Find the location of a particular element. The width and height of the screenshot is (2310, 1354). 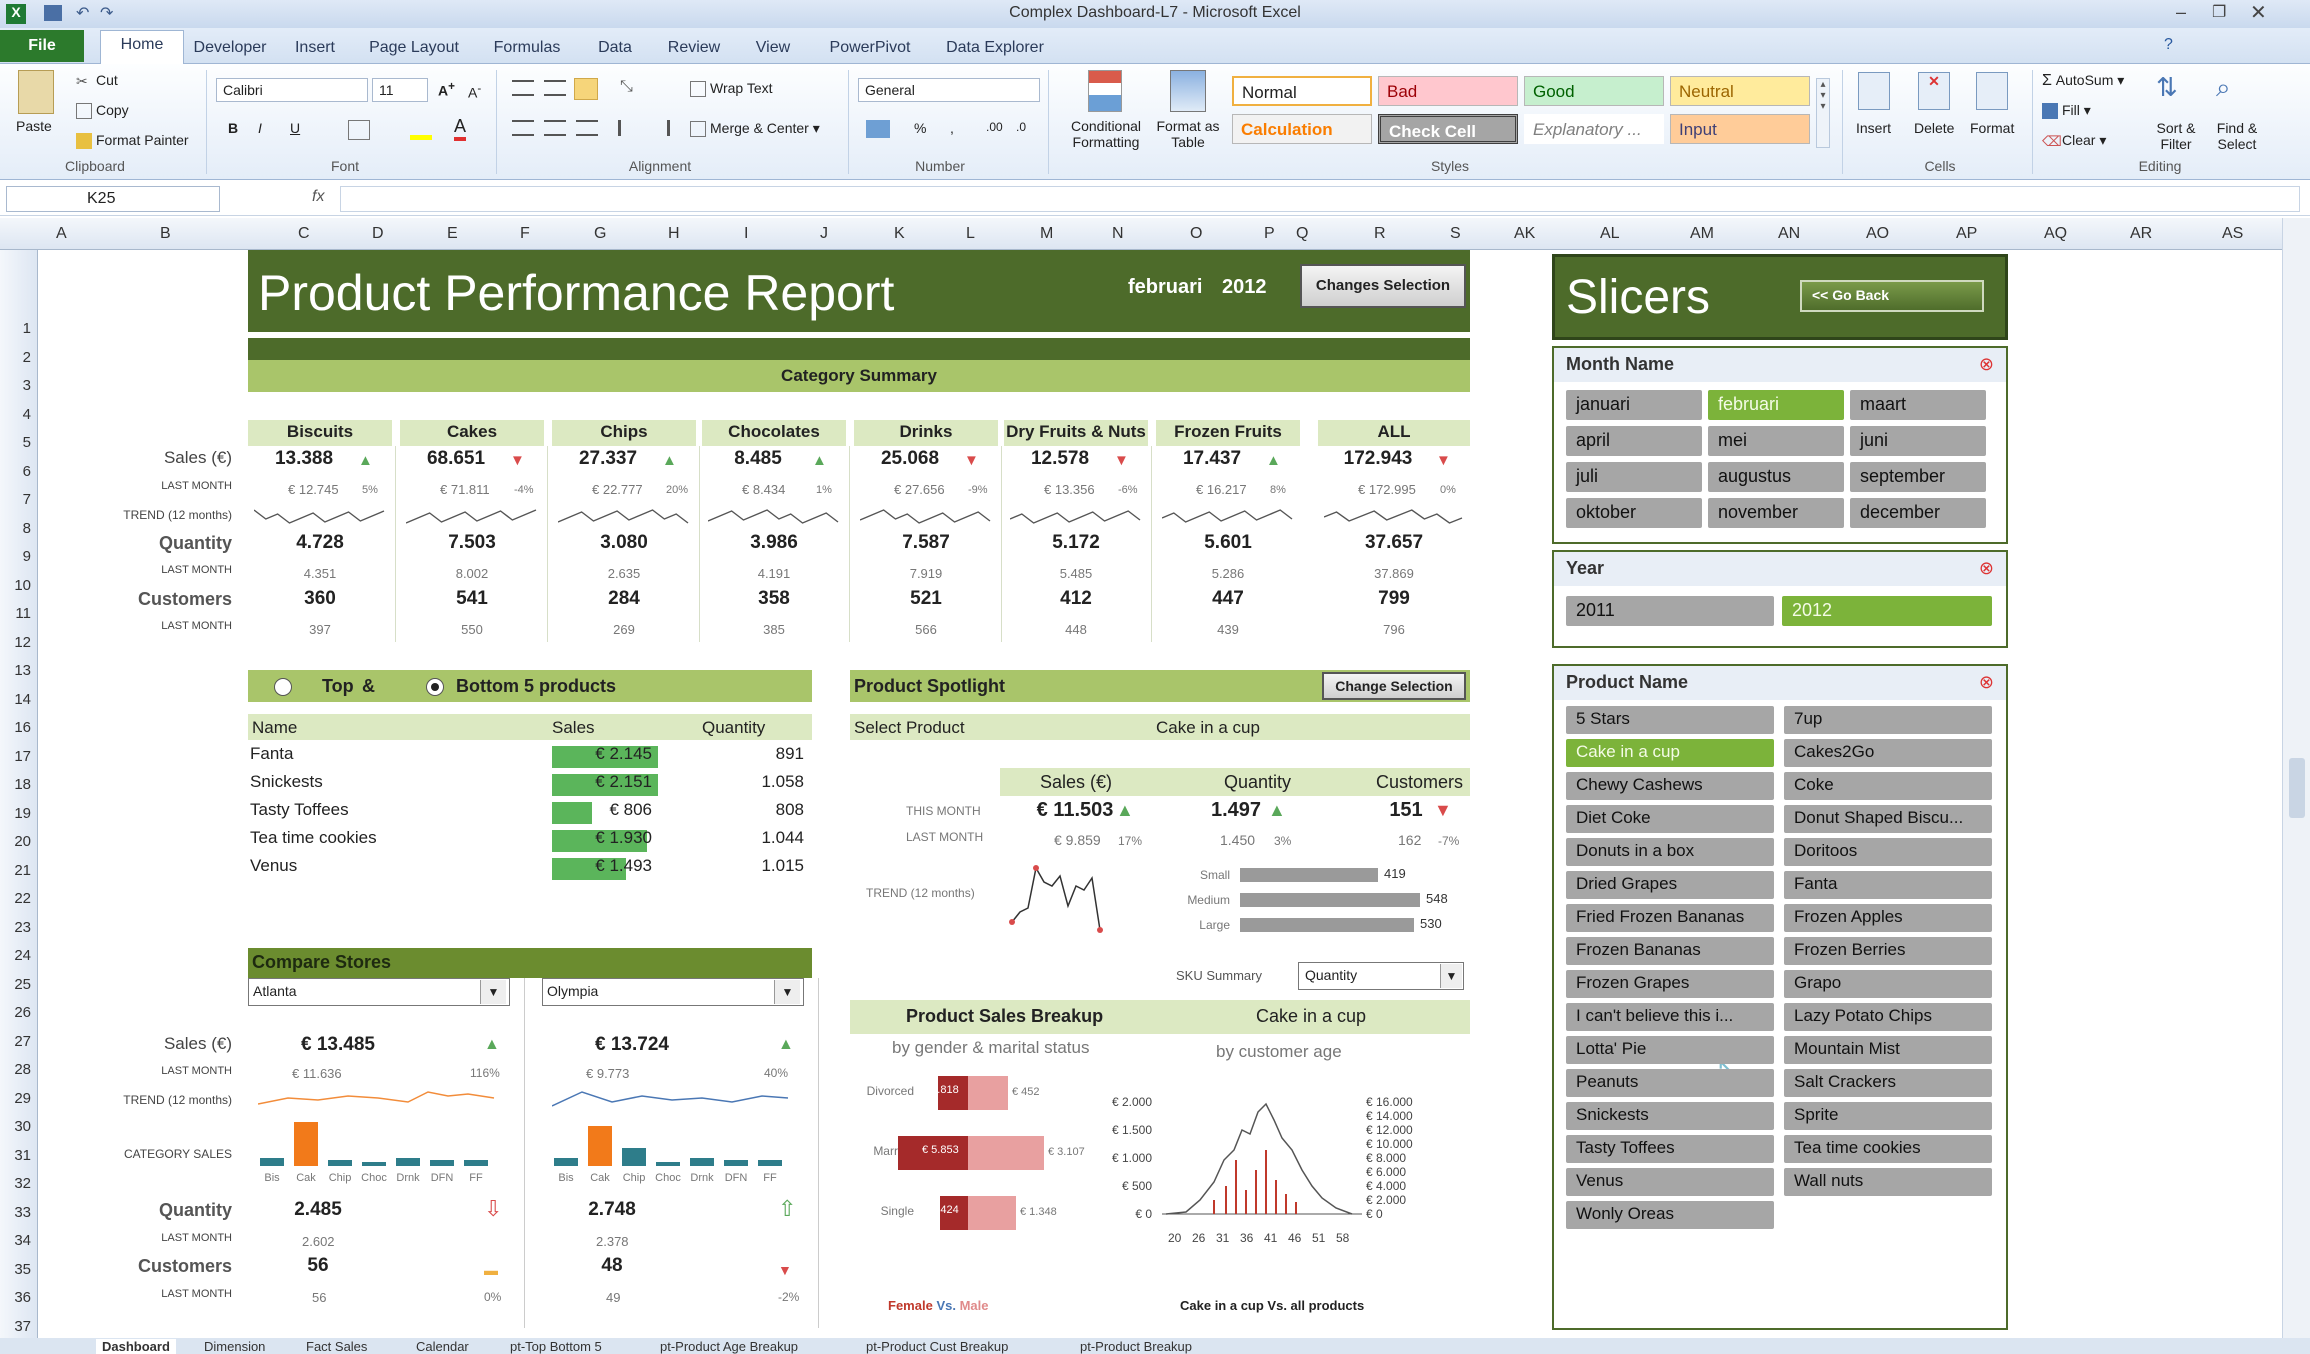

month-maart: maart is located at coordinates (1918, 405).